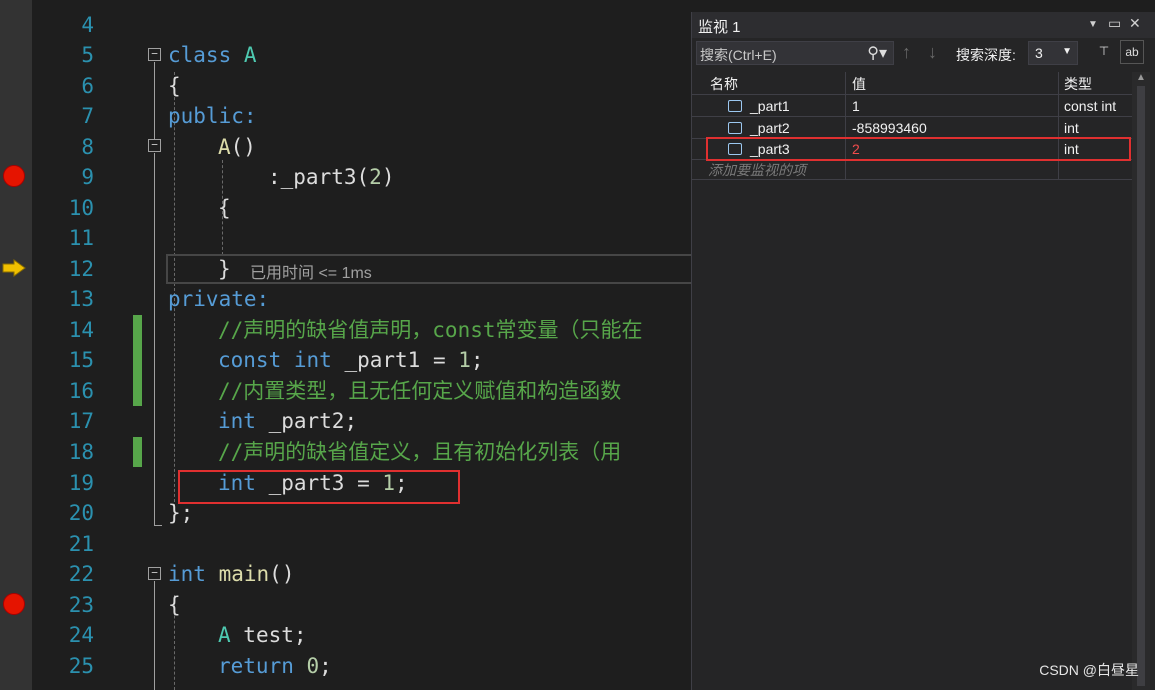  What do you see at coordinates (420, 452) in the screenshot?
I see `comment-line: //声明的缺省值定义，且有初始化列表（用` at bounding box center [420, 452].